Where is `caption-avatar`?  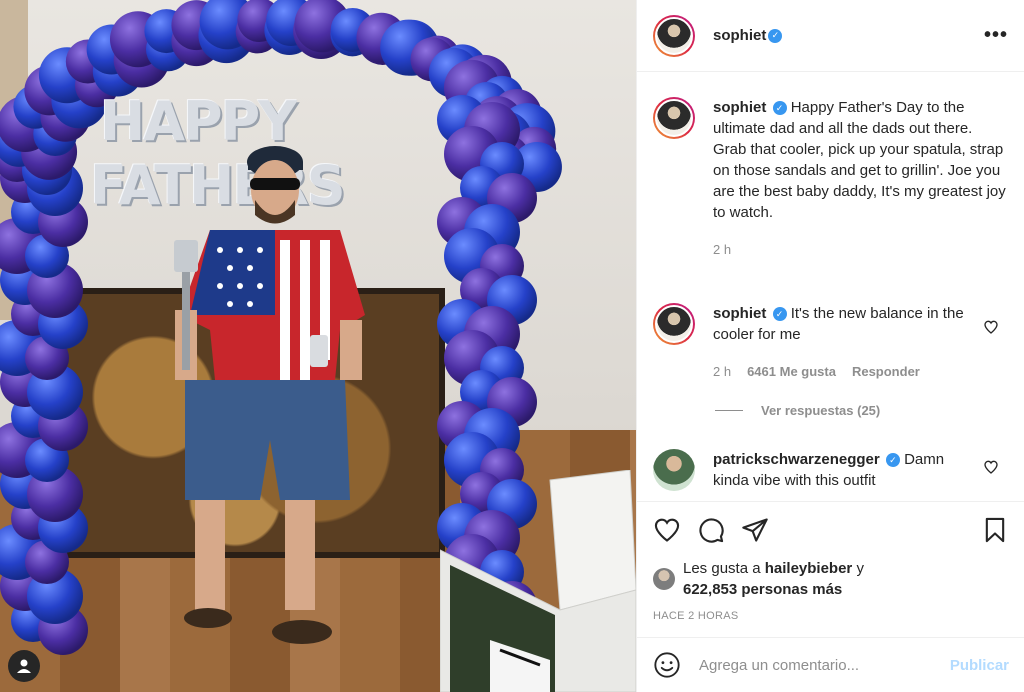 caption-avatar is located at coordinates (674, 118).